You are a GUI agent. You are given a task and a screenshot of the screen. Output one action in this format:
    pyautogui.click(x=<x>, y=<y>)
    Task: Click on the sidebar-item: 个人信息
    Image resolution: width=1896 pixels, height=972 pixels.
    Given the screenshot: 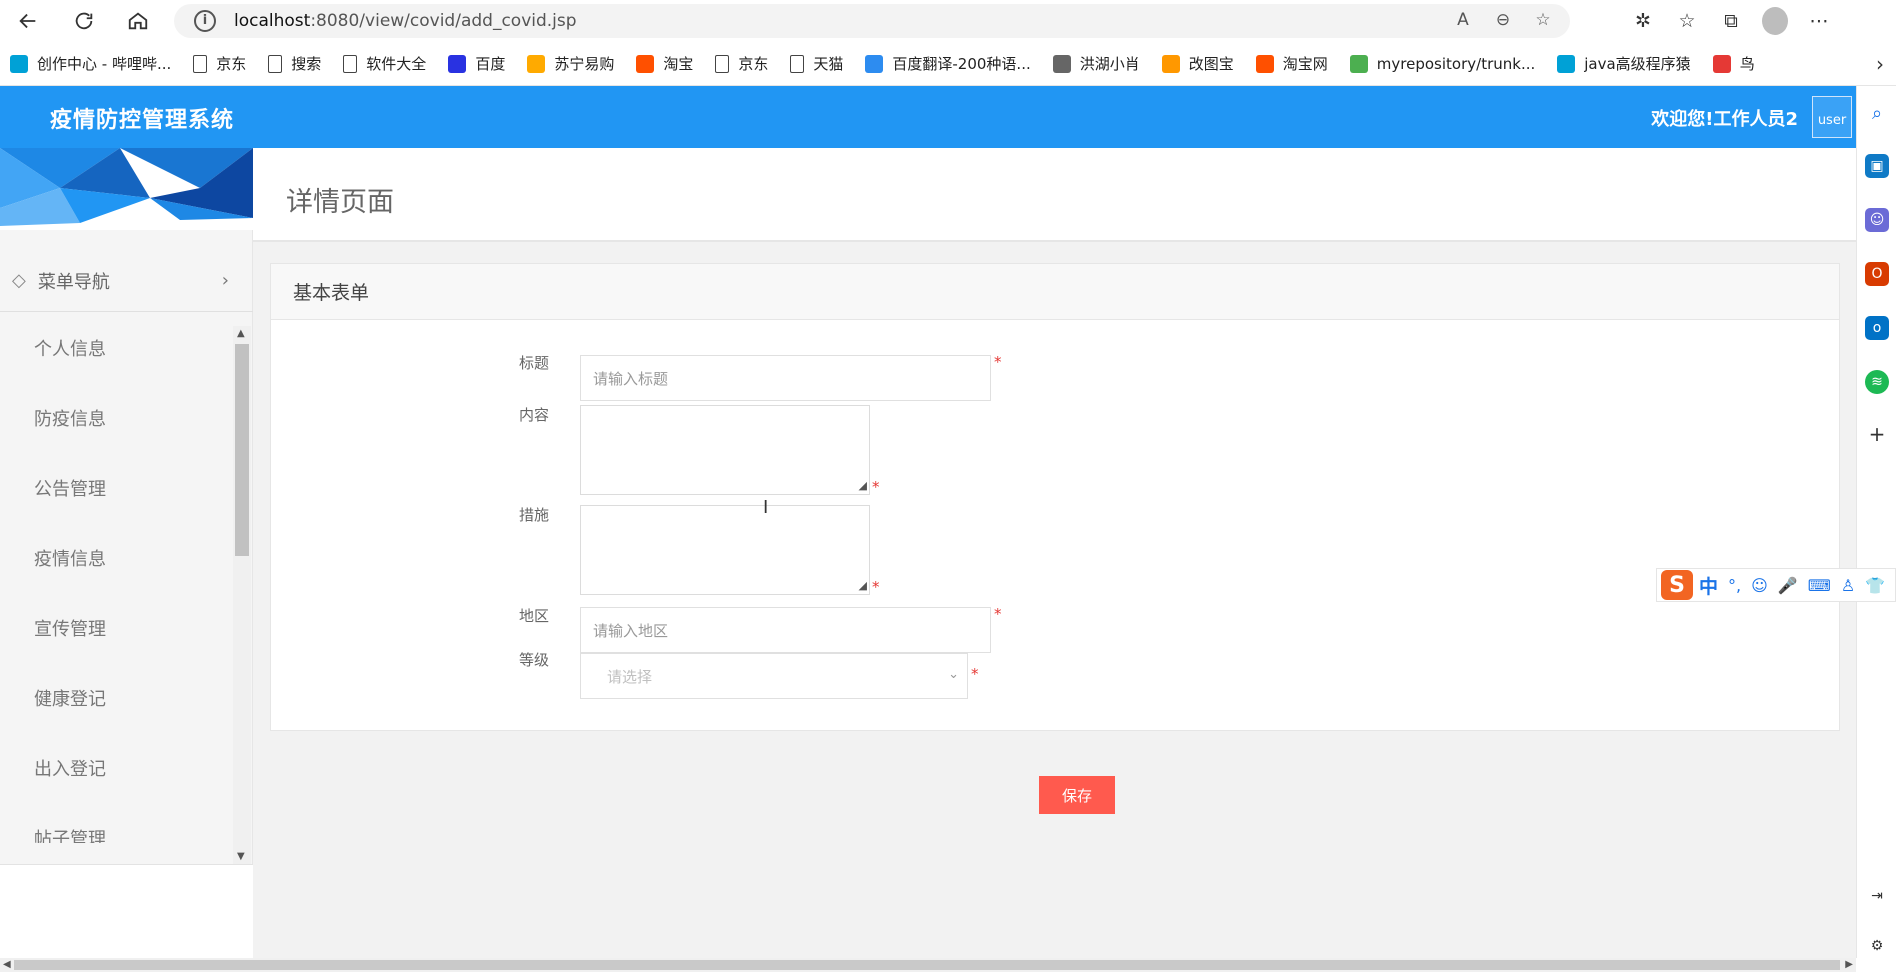 What is the action you would take?
    pyautogui.click(x=116, y=348)
    